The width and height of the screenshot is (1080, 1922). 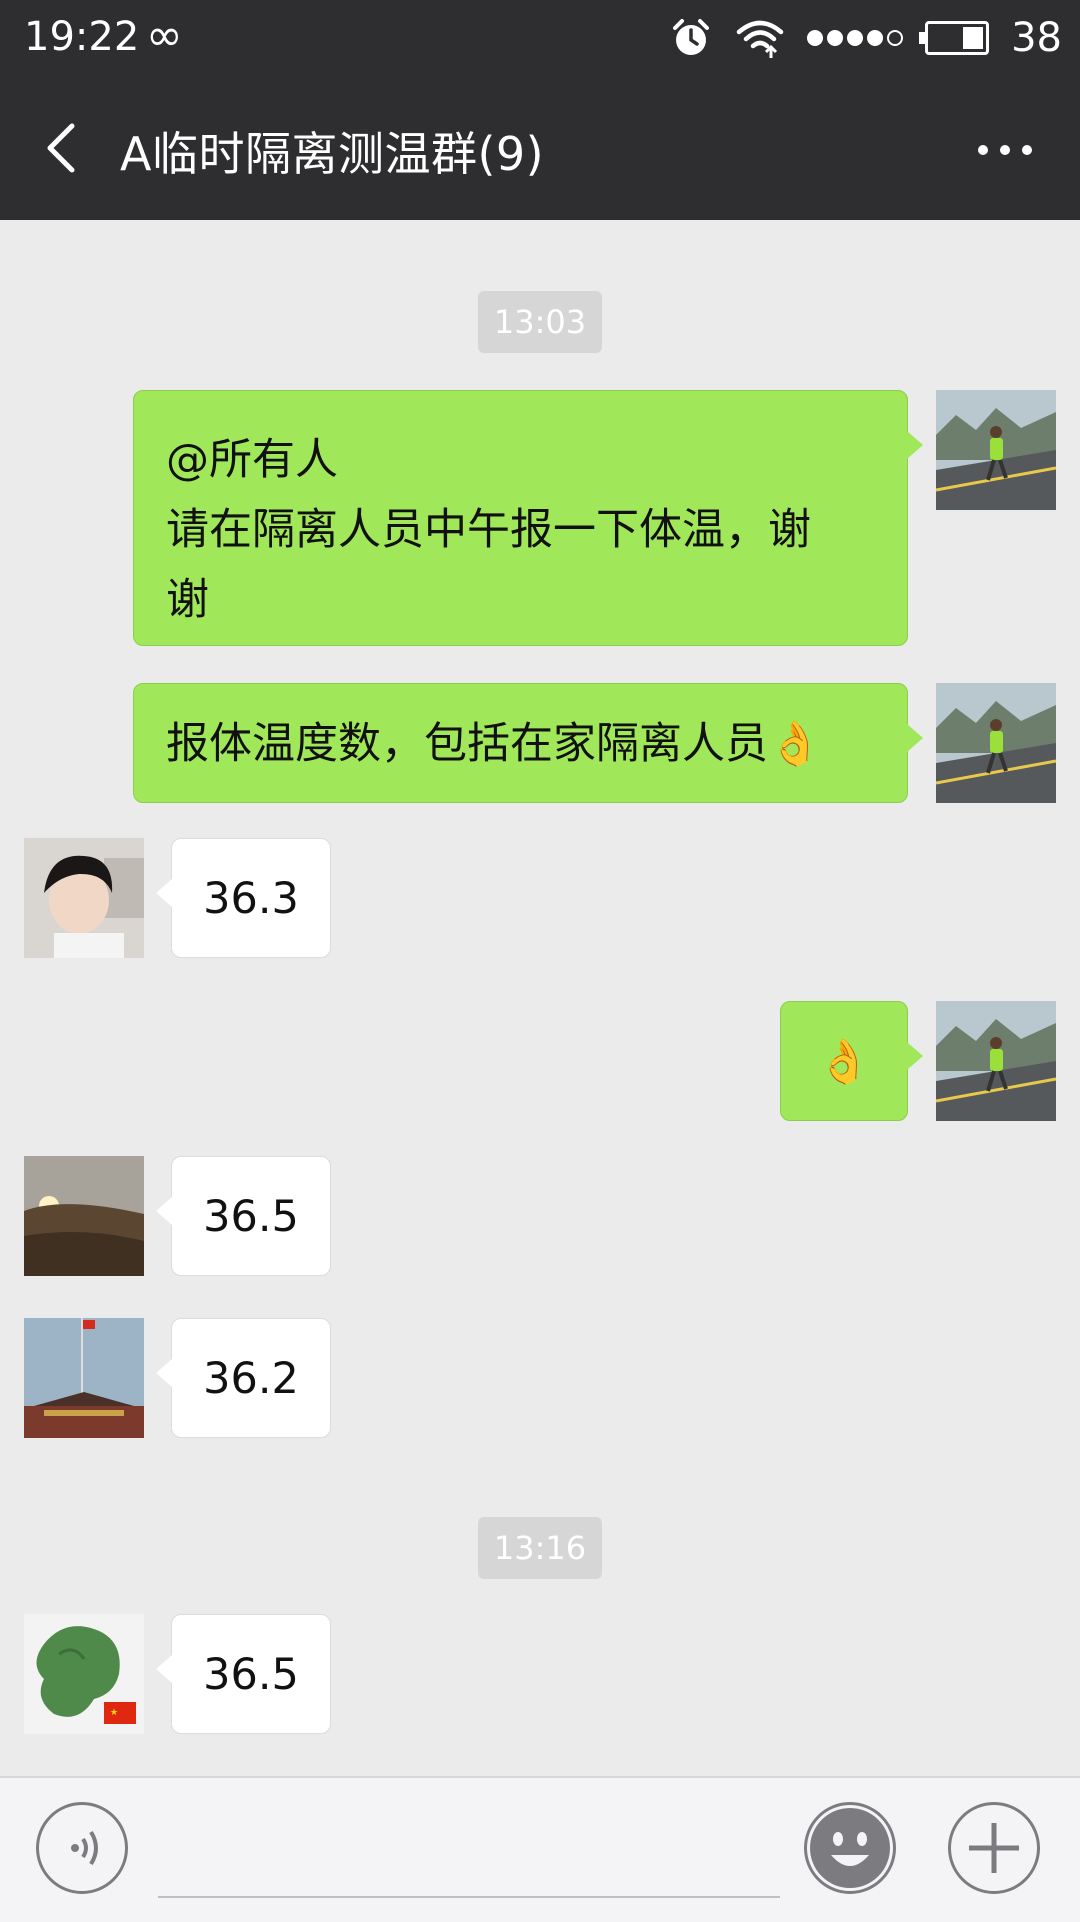 I want to click on infinity-icon: ∞, so click(x=164, y=35).